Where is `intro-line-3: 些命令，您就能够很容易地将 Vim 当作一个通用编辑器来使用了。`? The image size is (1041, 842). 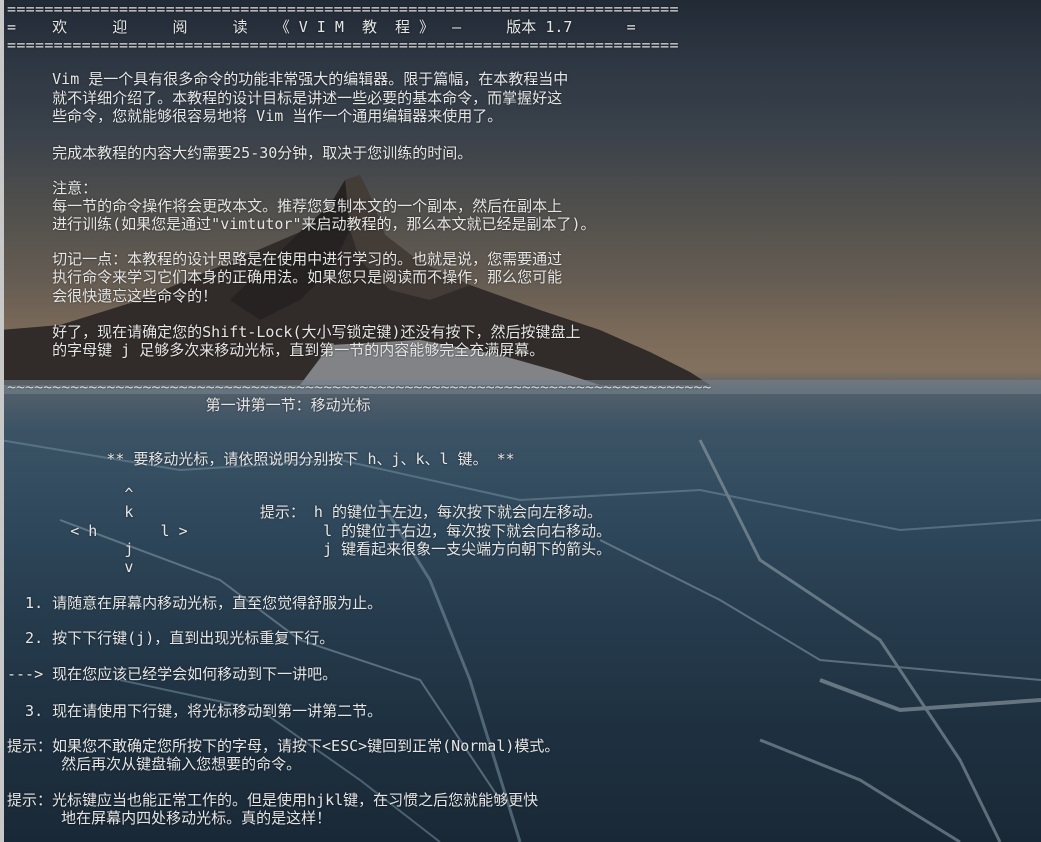 intro-line-3: 些命令，您就能够很容易地将 Vim 当作一个通用编辑器来使用了。 is located at coordinates (255, 116).